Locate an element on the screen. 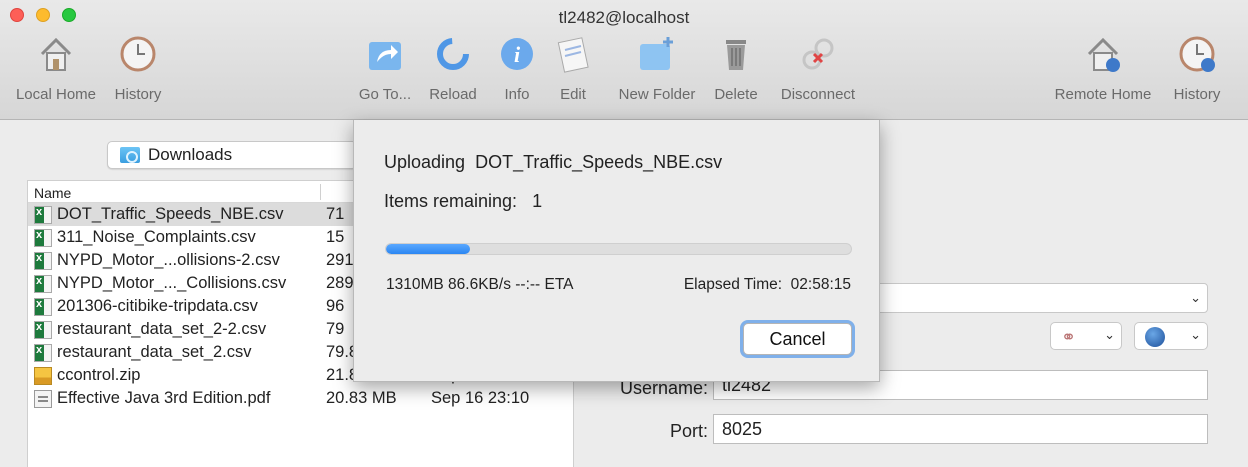 The height and width of the screenshot is (467, 1248). elapsed-time: Elapsed Time: 02:58:15 is located at coordinates (767, 285).